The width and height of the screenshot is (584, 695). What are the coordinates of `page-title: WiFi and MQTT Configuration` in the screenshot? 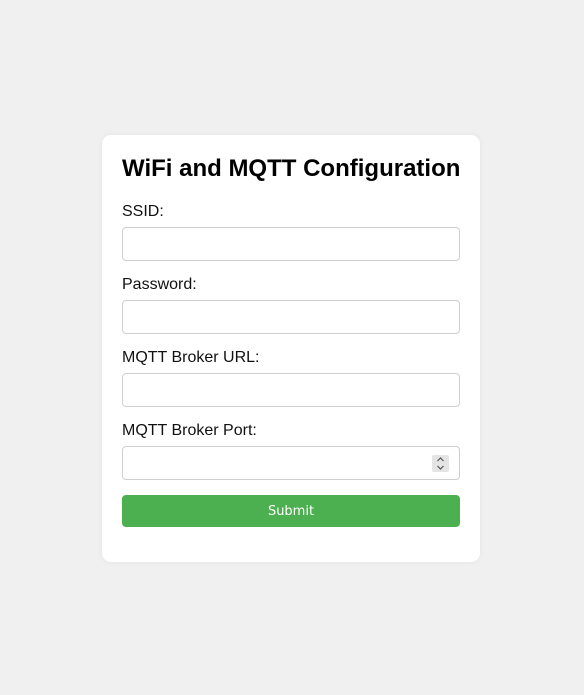 It's located at (291, 168).